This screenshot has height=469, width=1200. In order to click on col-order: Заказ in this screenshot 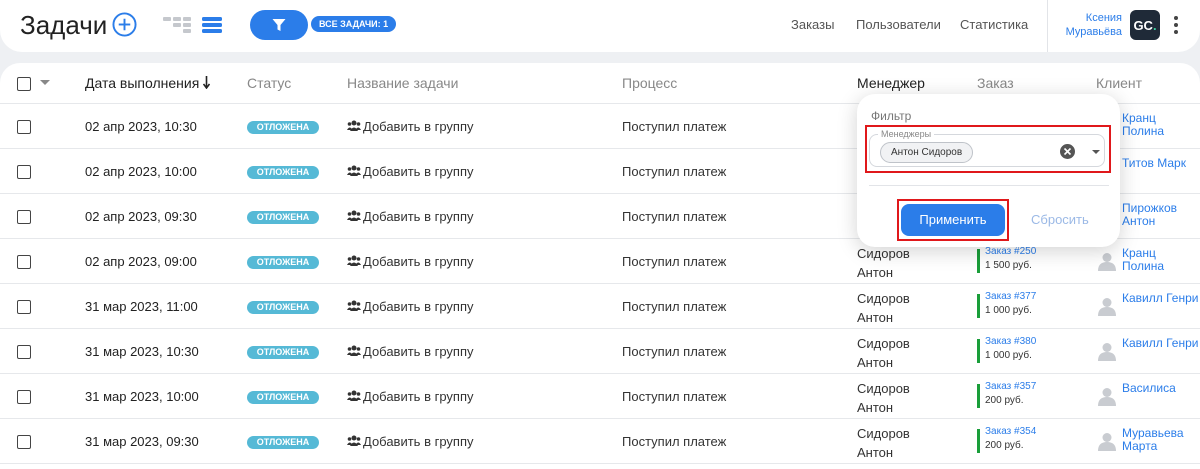, I will do `click(995, 83)`.